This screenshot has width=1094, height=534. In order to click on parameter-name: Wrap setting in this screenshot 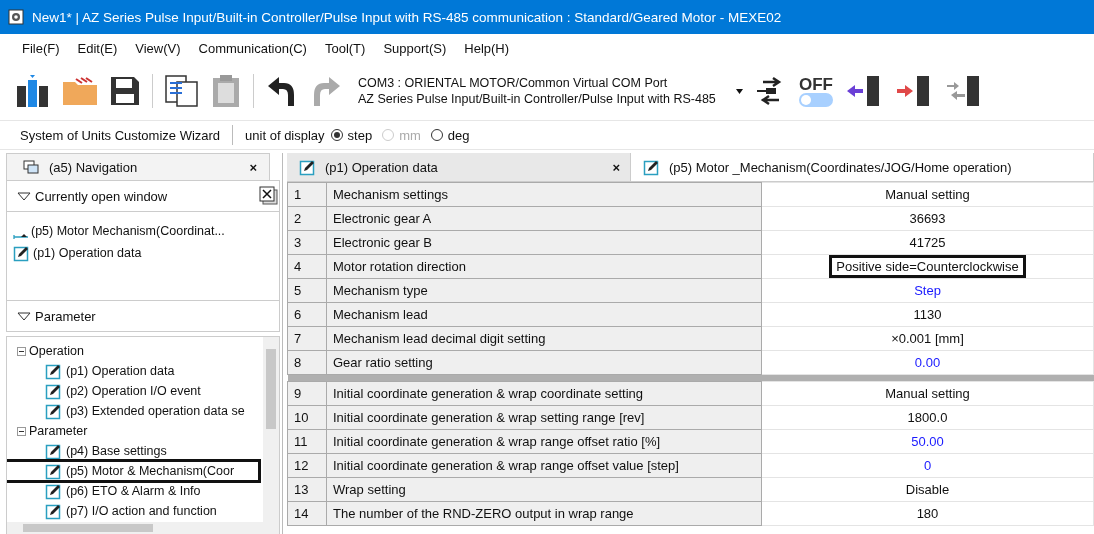, I will do `click(544, 489)`.